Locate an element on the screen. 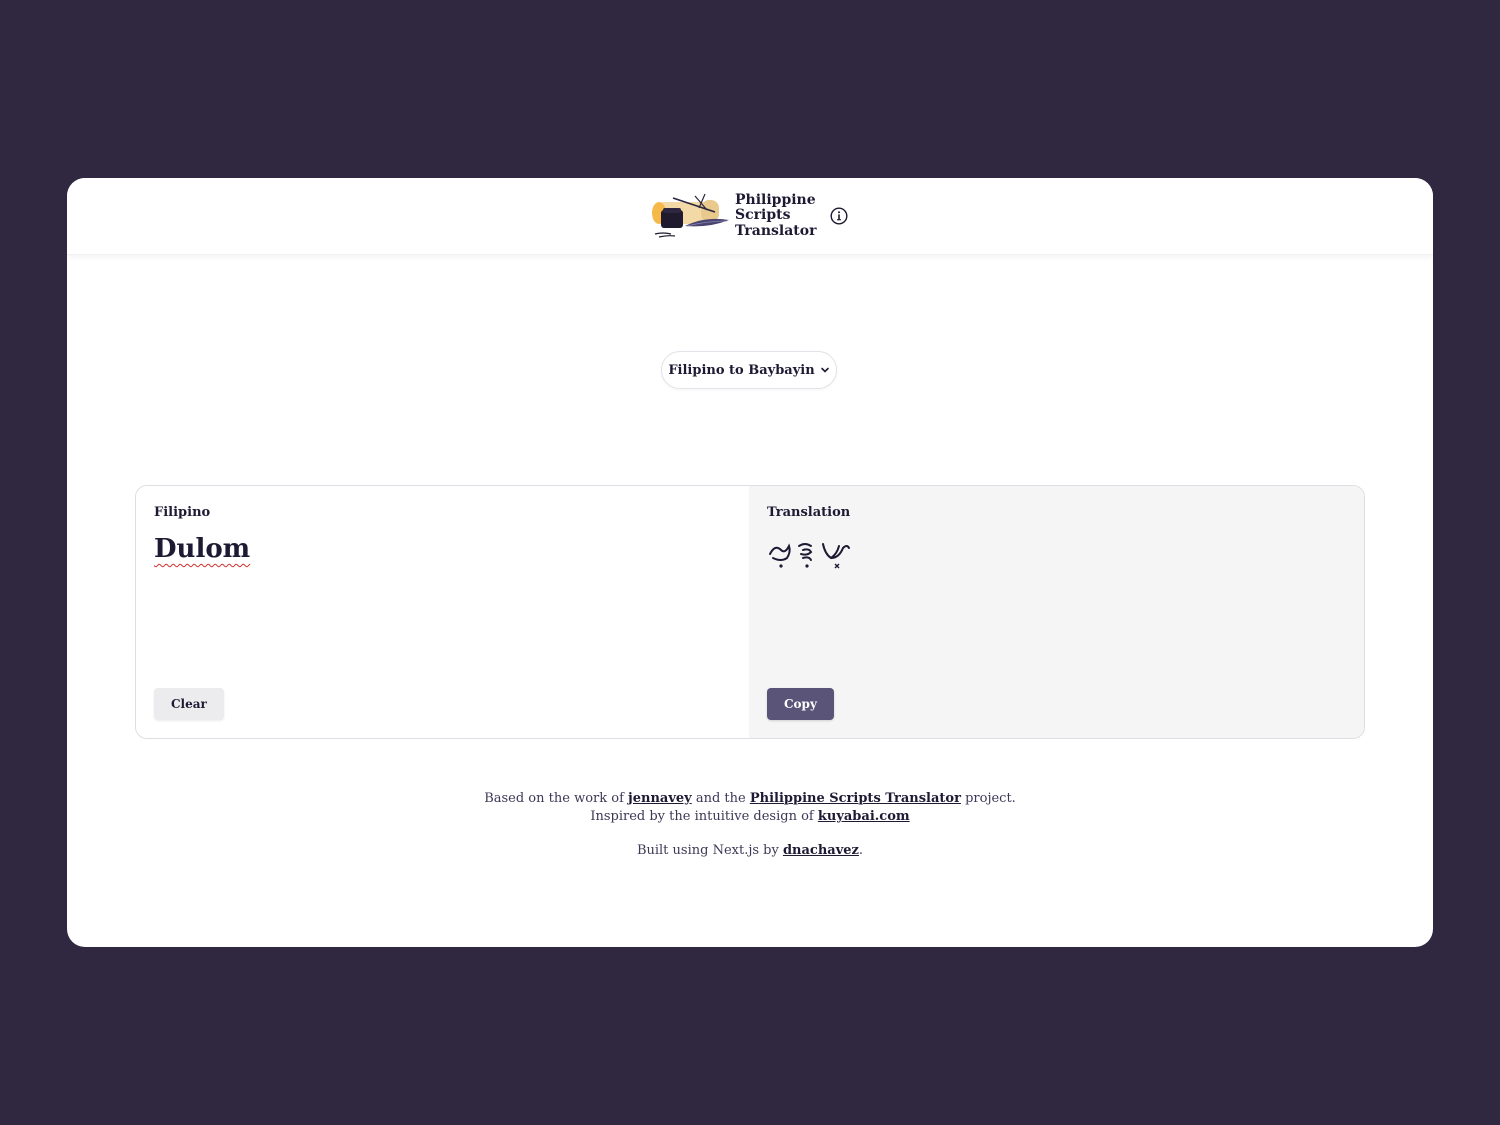  chevron-down-icon is located at coordinates (824, 370).